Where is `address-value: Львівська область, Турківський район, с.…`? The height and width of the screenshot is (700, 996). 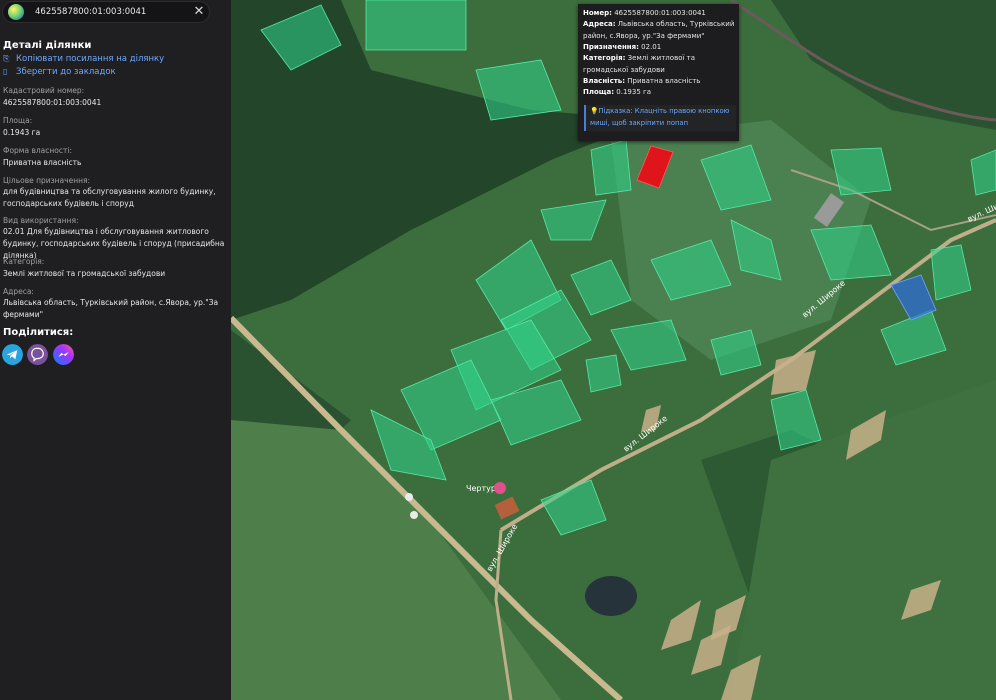
address-value: Львівська область, Турківський район, с.… is located at coordinates (111, 308).